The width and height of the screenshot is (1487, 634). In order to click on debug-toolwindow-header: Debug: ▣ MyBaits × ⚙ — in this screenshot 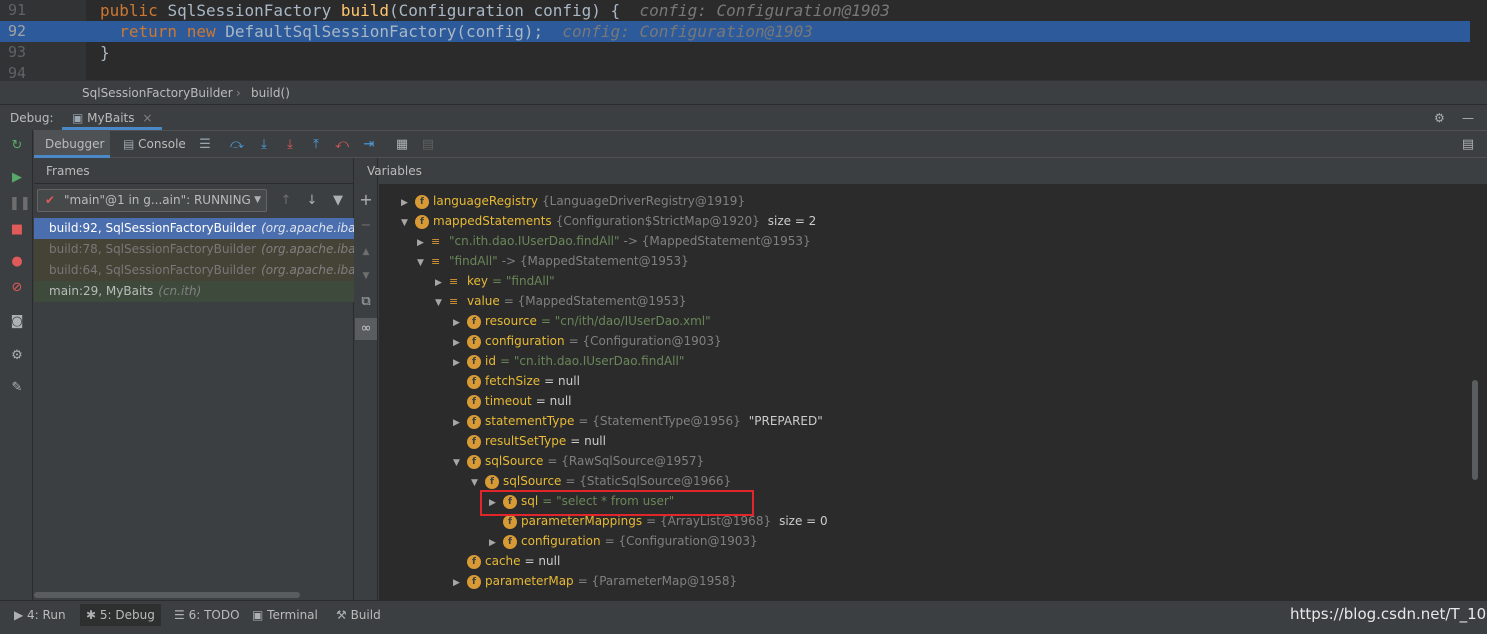, I will do `click(743, 117)`.